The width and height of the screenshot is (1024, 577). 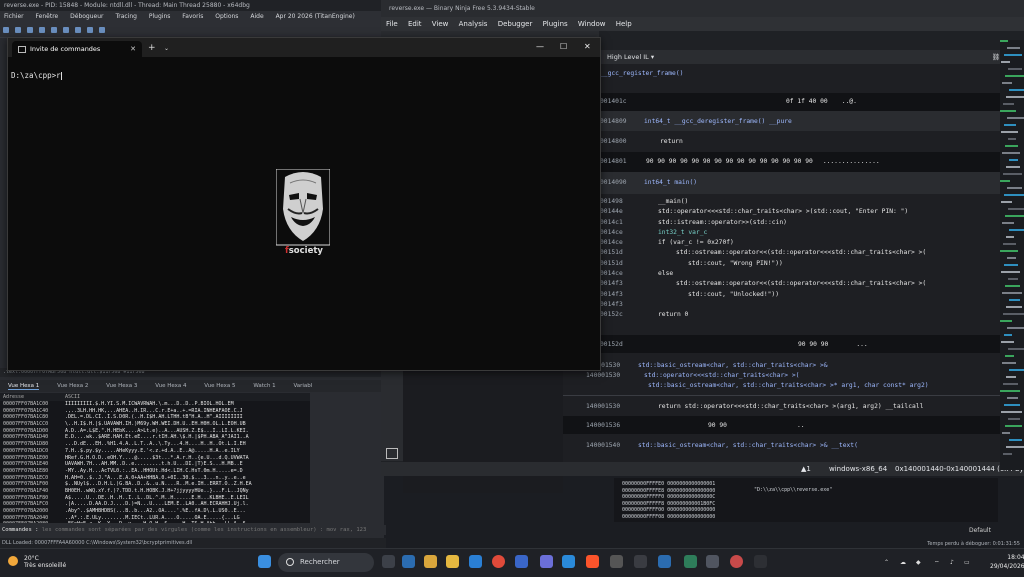 I want to click on x64dbg-icon, so click(x=736, y=561).